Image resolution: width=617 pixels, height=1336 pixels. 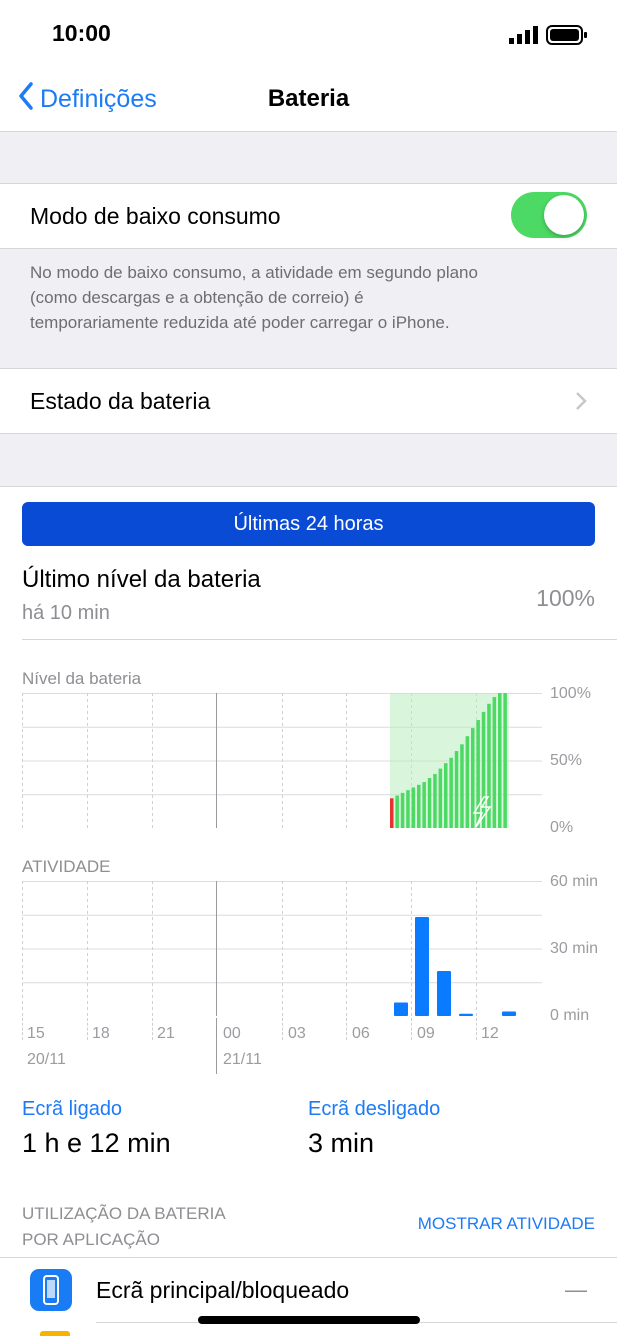 What do you see at coordinates (309, 1320) in the screenshot?
I see `home-indicator` at bounding box center [309, 1320].